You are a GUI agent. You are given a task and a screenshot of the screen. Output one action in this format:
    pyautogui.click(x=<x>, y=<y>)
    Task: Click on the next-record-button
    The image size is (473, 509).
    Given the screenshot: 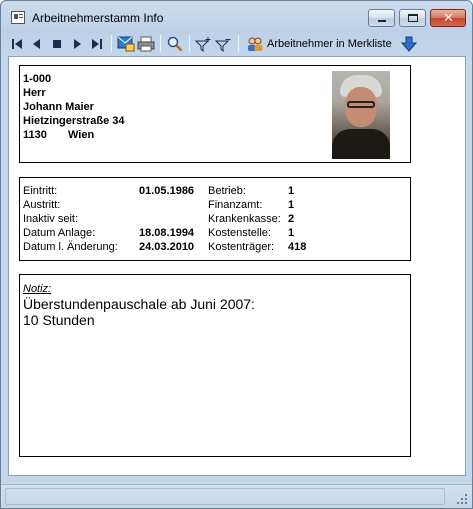 What is the action you would take?
    pyautogui.click(x=77, y=44)
    